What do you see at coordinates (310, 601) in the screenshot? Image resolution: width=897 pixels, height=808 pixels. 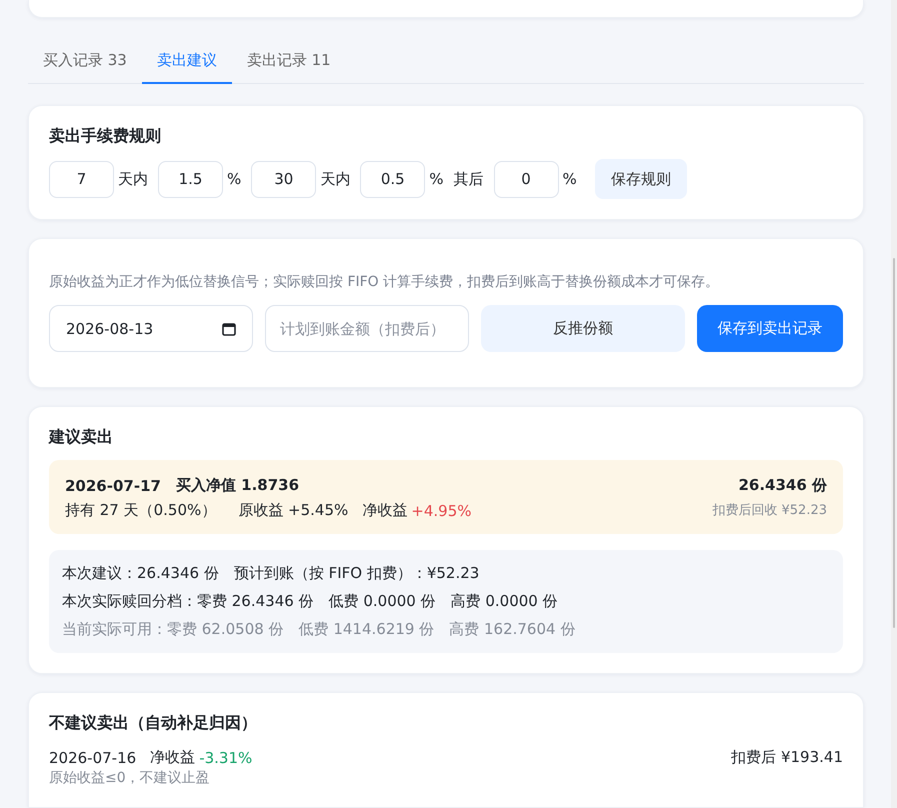 I see `summary-text: 本次实际赎回分档：零费 26.4346 份 低费 0.0000 份 高费 0.0000 份` at bounding box center [310, 601].